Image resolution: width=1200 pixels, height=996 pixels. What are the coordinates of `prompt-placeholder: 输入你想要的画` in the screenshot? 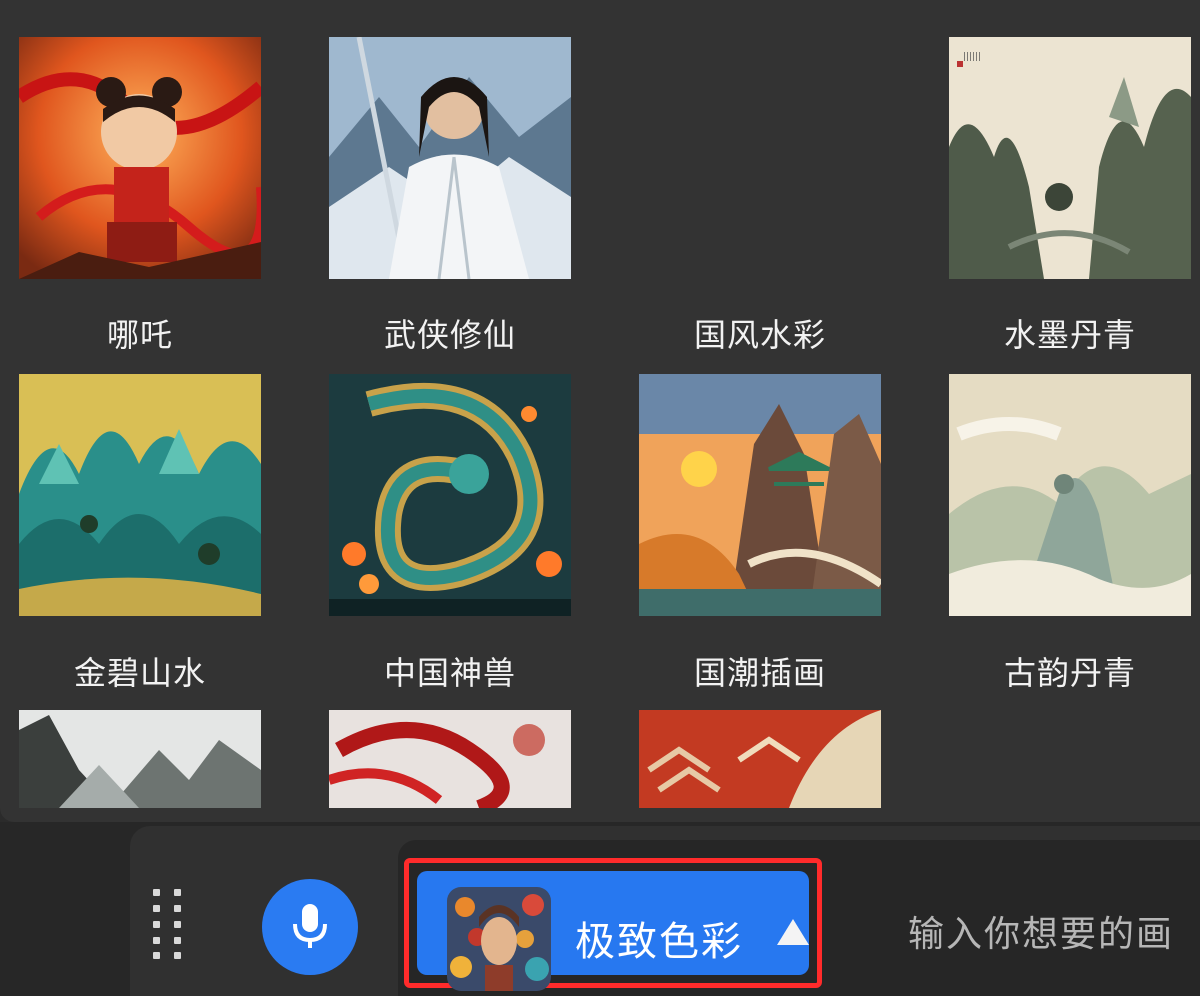 It's located at (1041, 931).